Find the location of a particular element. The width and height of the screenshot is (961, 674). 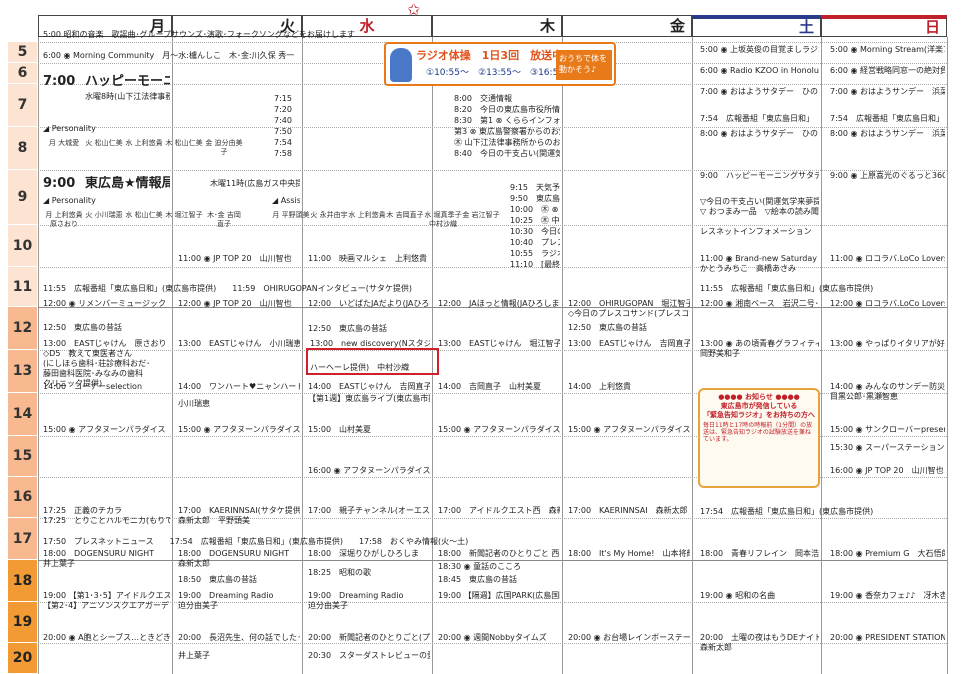

program-entry: 12:00 ◉ リメンバーミュージック is located at coordinates (104, 303).